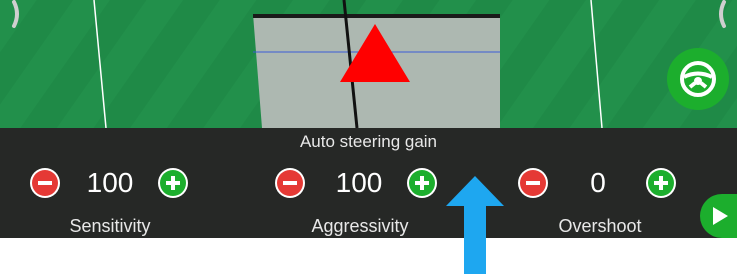 The height and width of the screenshot is (276, 737). I want to click on steering-wheel-icon, so click(698, 79).